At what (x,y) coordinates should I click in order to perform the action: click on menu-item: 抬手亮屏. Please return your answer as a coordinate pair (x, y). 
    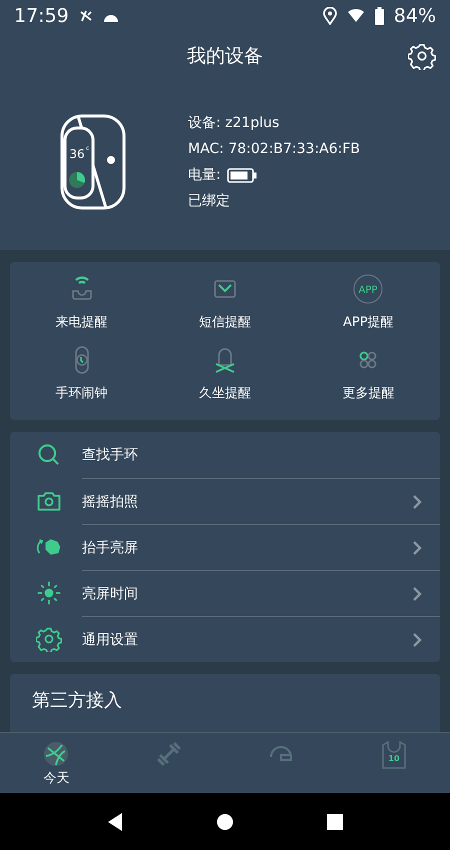
    Looking at the image, I should click on (247, 547).